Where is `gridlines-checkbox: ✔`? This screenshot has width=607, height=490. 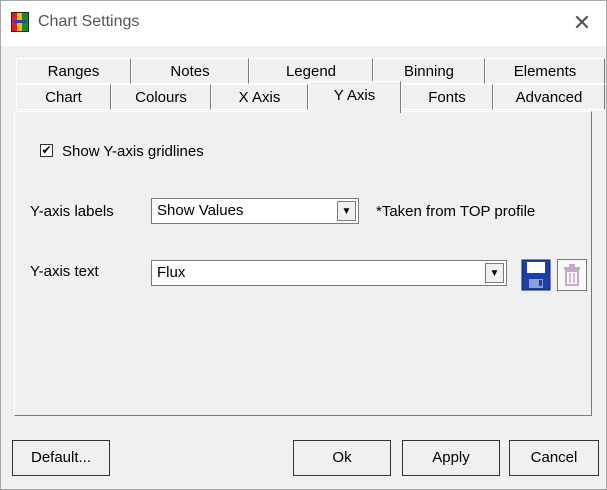 gridlines-checkbox: ✔ is located at coordinates (46, 150).